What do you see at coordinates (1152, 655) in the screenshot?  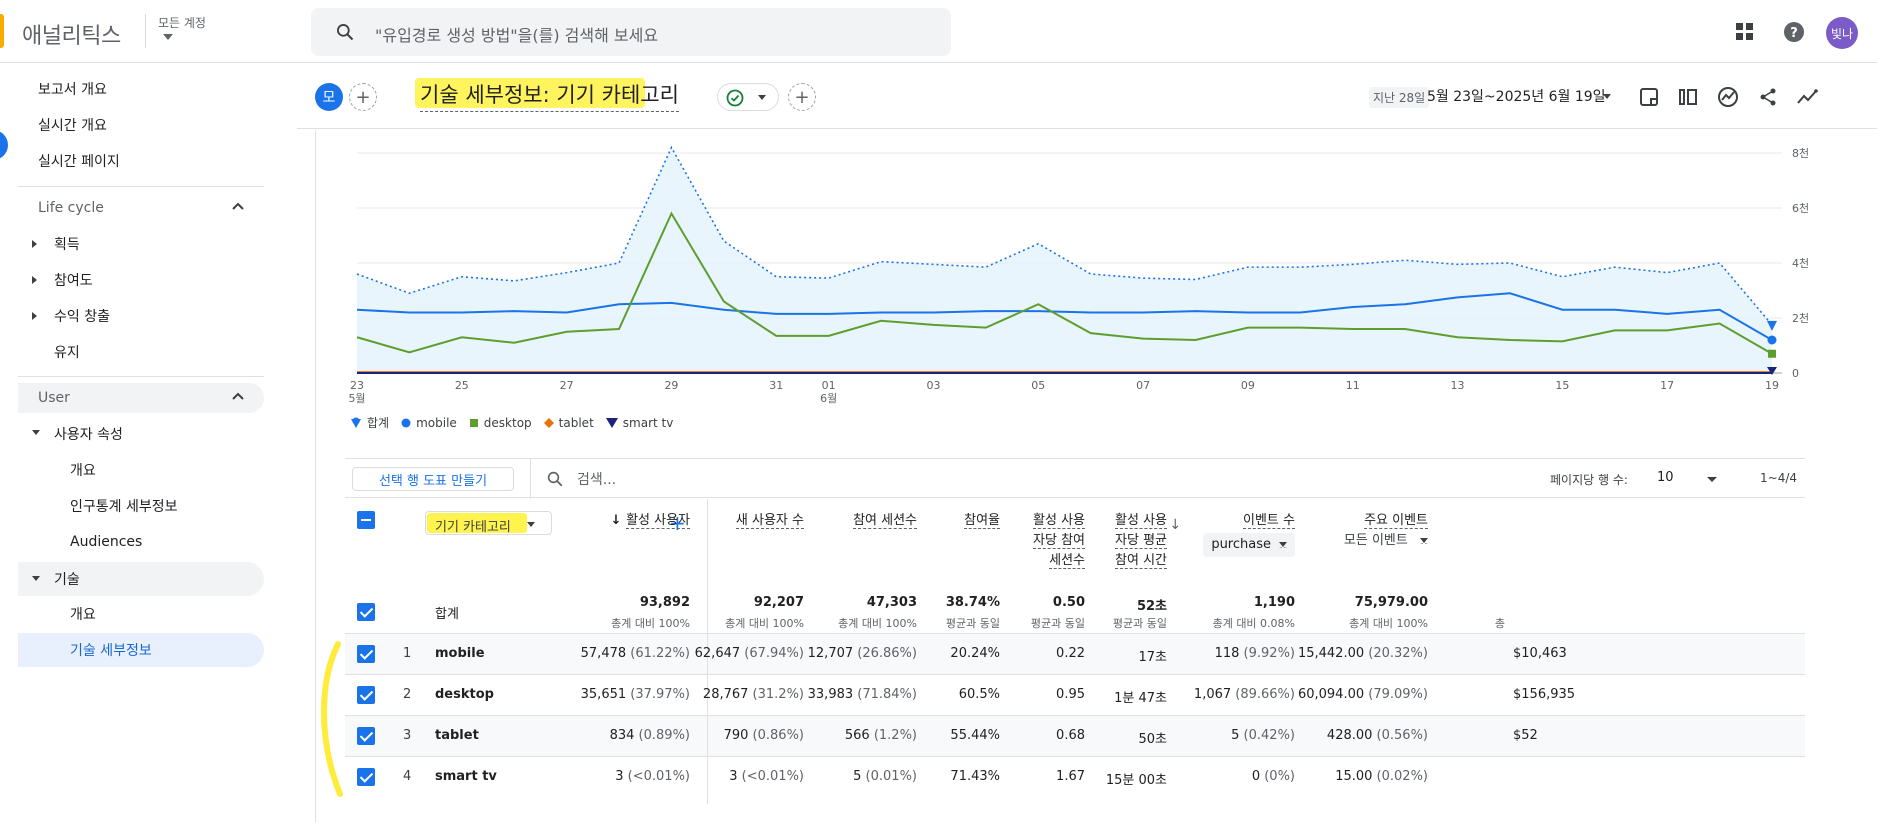 I see `table-cell: 17초` at bounding box center [1152, 655].